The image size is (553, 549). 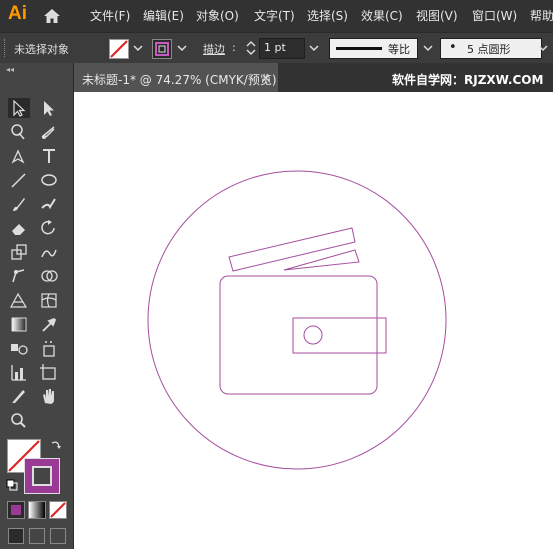 I want to click on hand-tool-icon, so click(x=49, y=396).